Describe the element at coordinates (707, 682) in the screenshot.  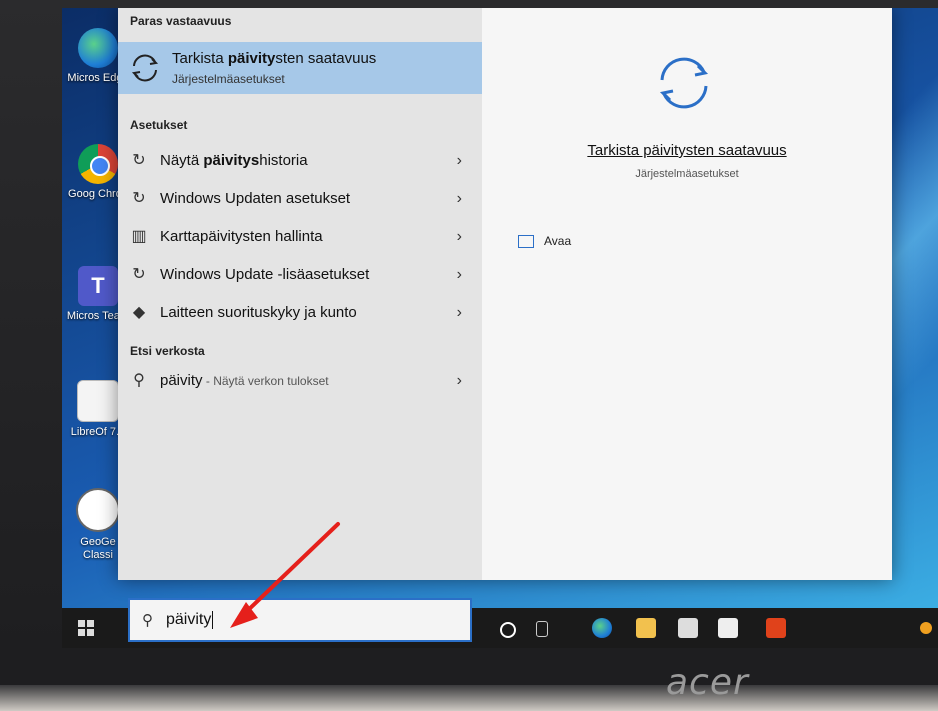
I see `brand-logo: acer` at that location.